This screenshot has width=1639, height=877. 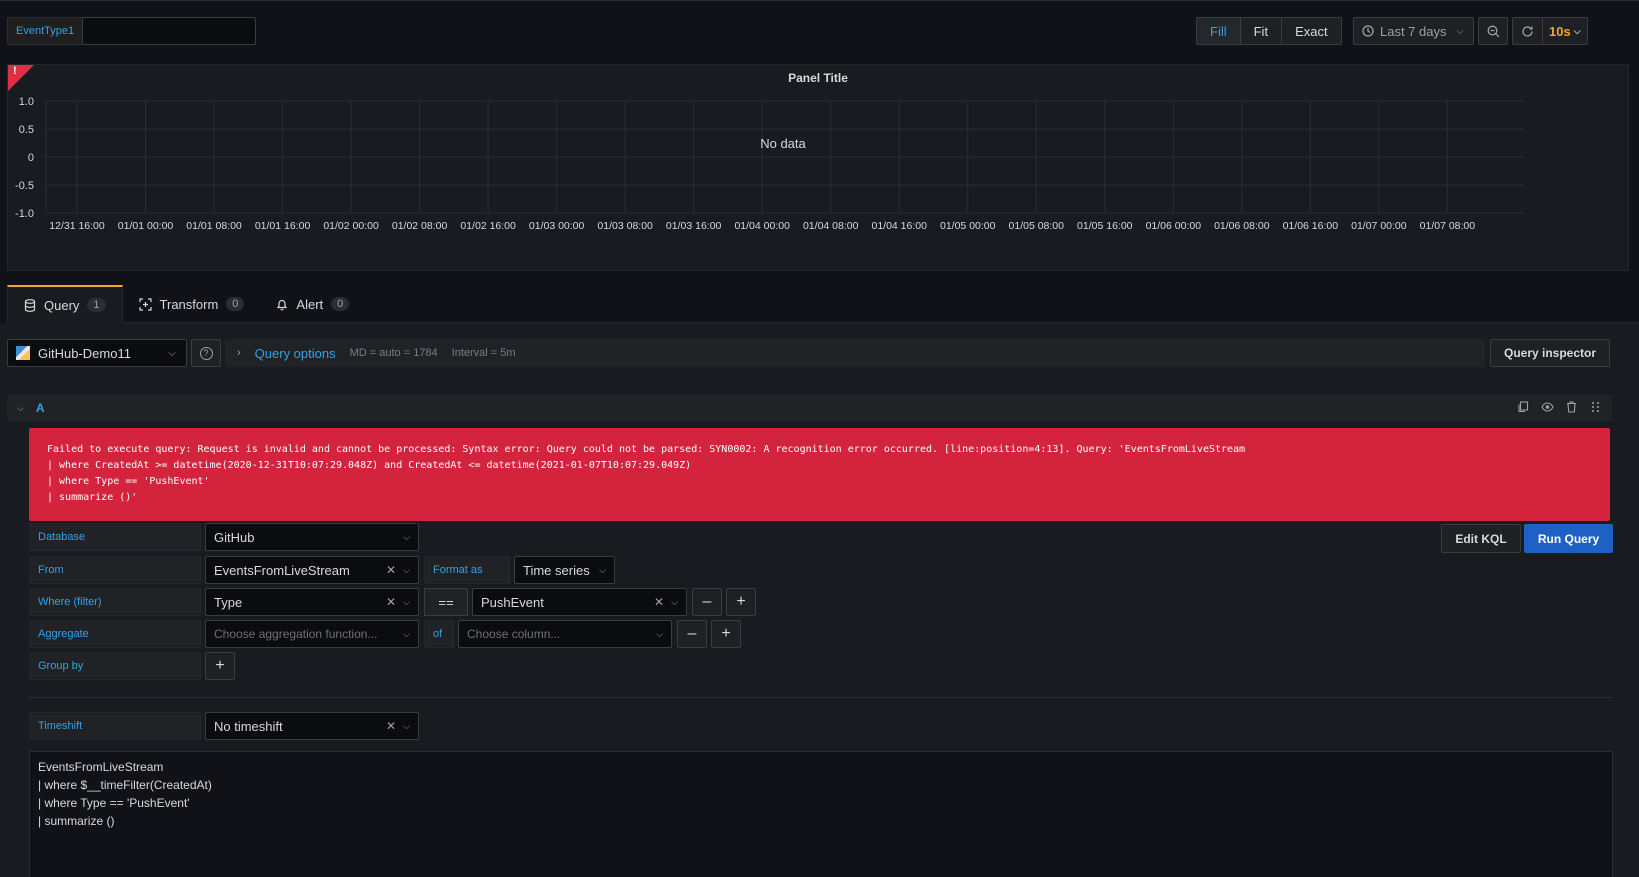 I want to click on kql-line-2: | where $__timeFilter(CreatedAt), so click(x=125, y=785).